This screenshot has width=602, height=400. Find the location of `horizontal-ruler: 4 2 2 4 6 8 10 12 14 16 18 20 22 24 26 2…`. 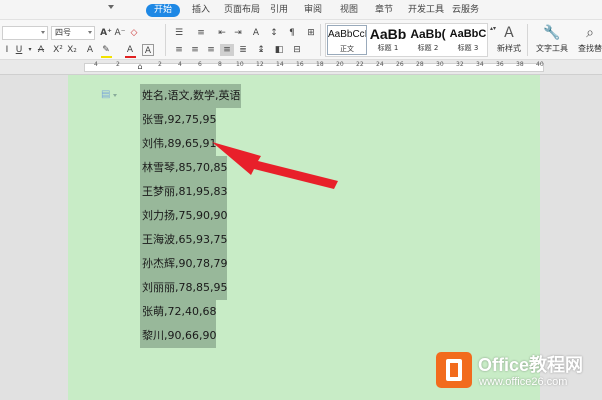

horizontal-ruler: 4 2 2 4 6 8 10 12 14 16 18 20 22 24 26 2… is located at coordinates (301, 67).